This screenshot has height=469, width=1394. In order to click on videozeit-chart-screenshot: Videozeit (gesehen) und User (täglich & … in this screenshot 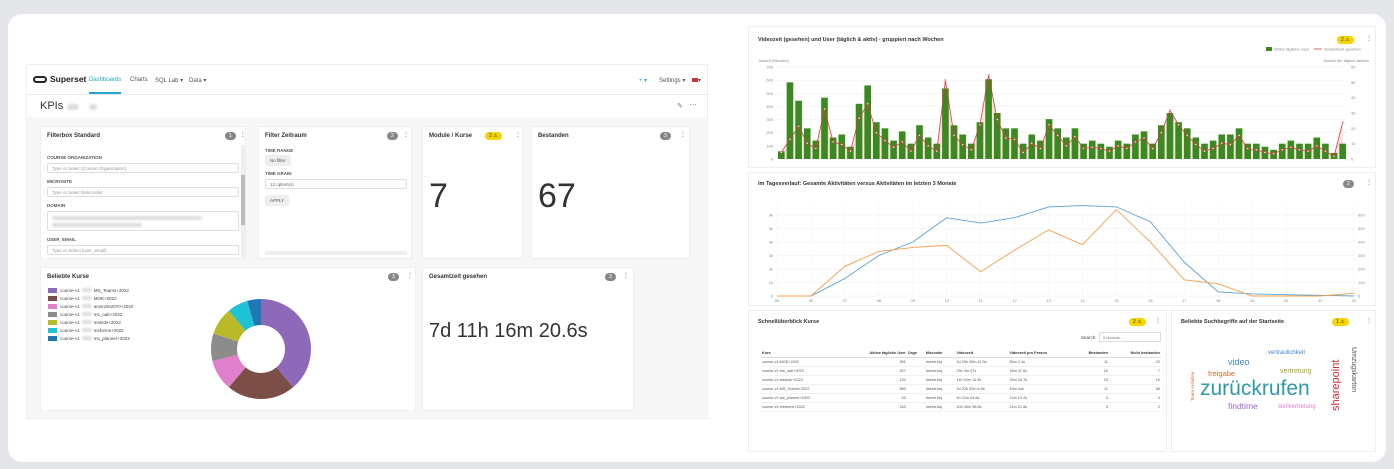, I will do `click(1062, 97)`.